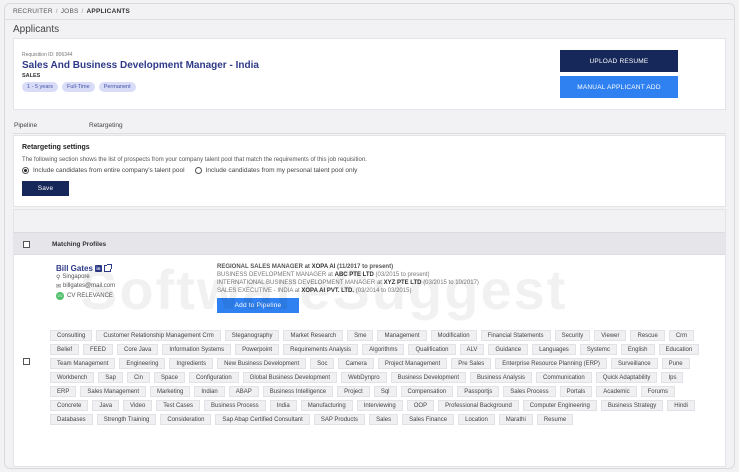 This screenshot has width=739, height=472. Describe the element at coordinates (138, 405) in the screenshot. I see `skill-tag: Video` at that location.